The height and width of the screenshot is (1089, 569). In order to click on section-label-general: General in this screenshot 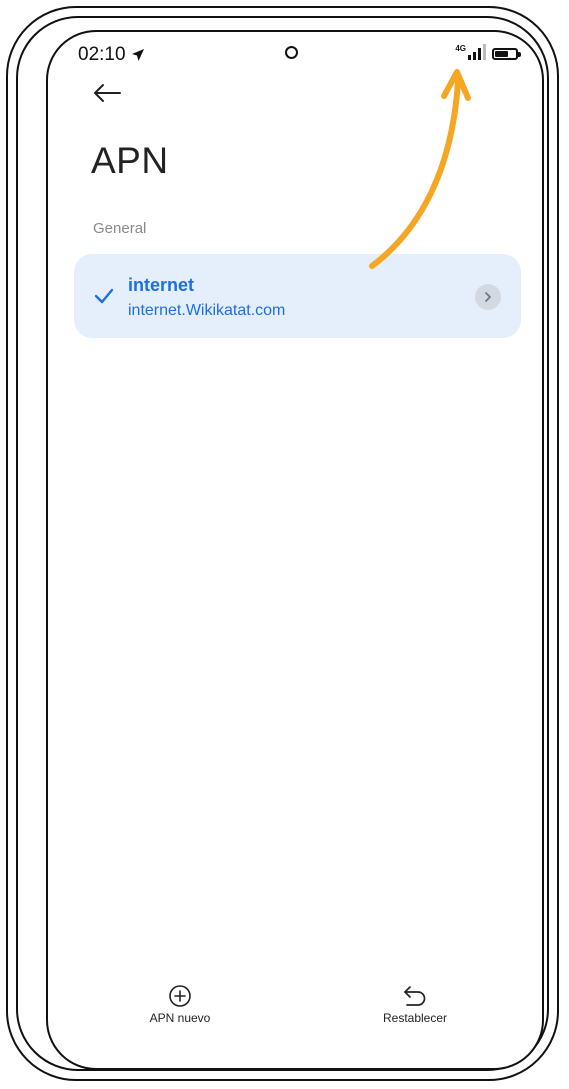, I will do `click(120, 228)`.